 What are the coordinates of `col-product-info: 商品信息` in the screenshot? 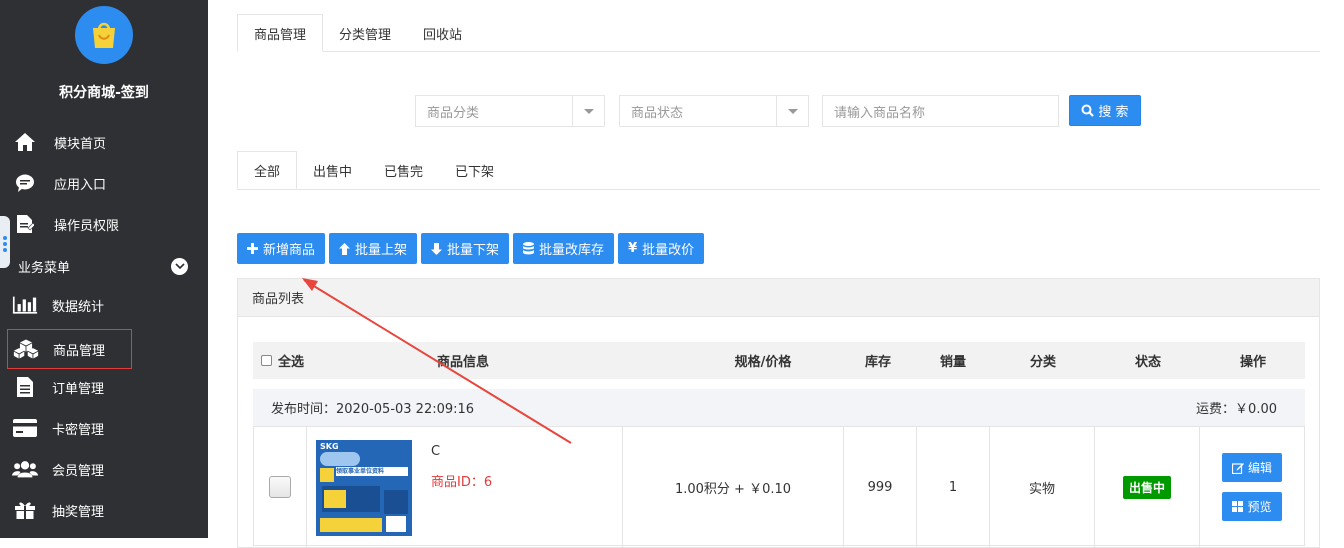 It's located at (462, 362).